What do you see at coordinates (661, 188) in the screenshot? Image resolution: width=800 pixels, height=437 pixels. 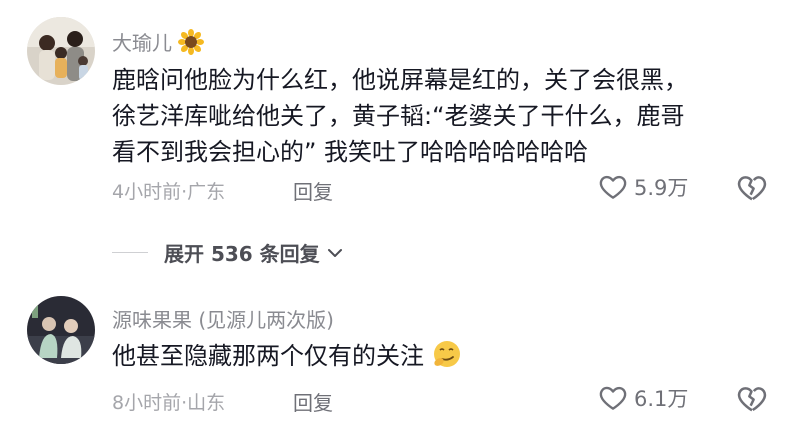 I see `like-count: 5.9万` at bounding box center [661, 188].